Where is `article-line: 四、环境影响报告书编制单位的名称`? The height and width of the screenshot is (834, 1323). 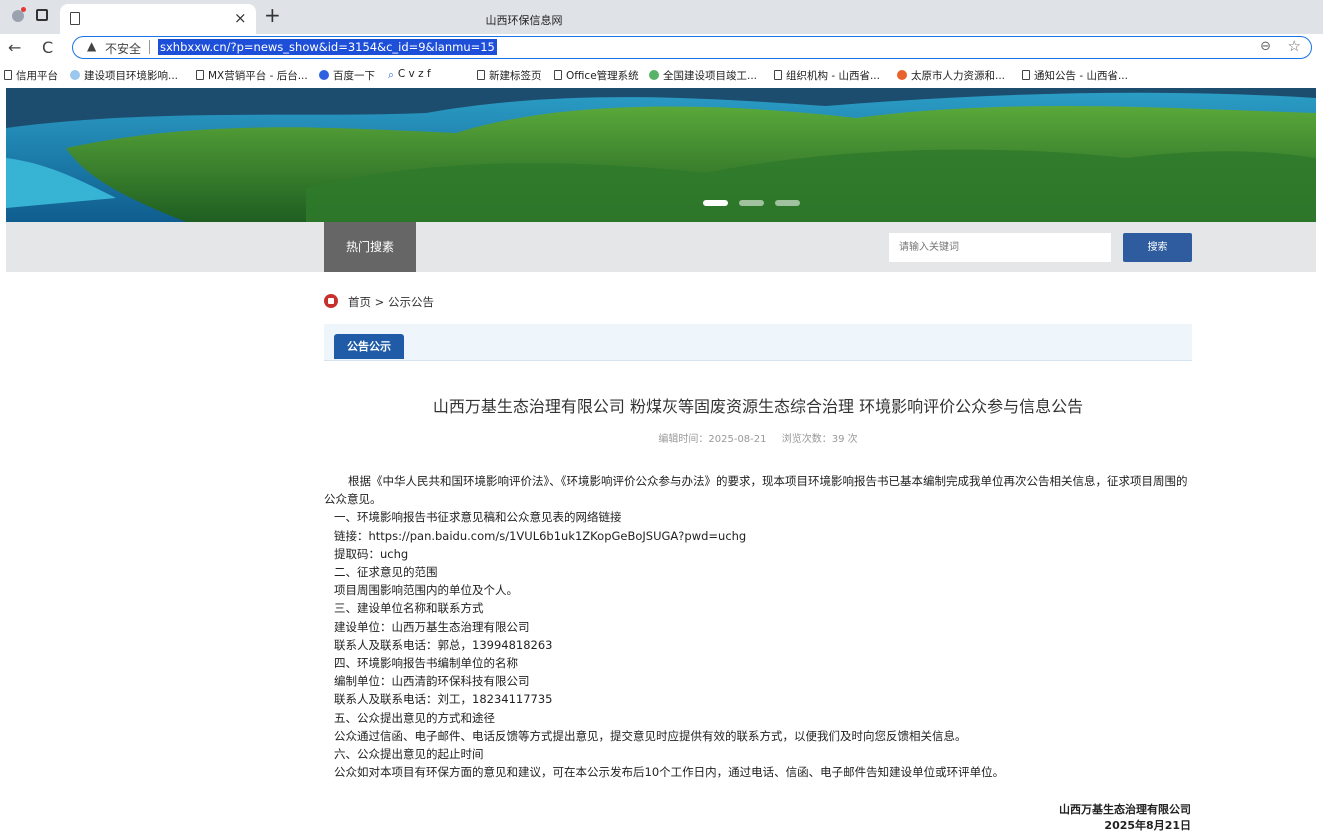
article-line: 四、环境影响报告书编制单位的名称 is located at coordinates (426, 663).